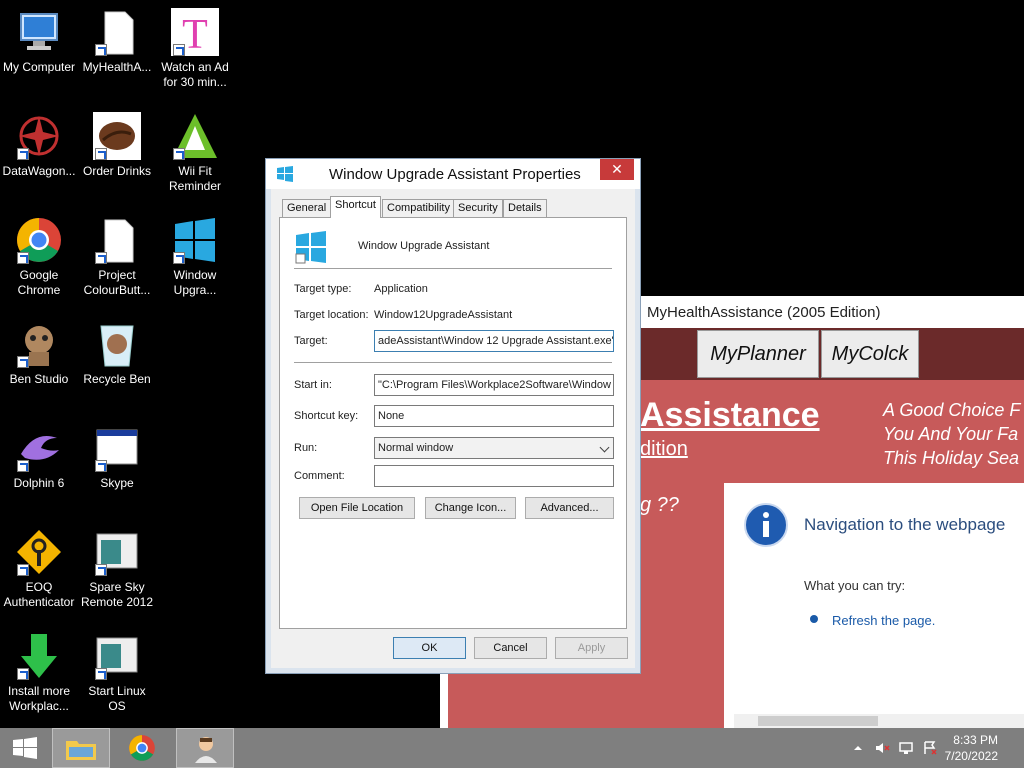  I want to click on window-app-icon, so click(117, 552).